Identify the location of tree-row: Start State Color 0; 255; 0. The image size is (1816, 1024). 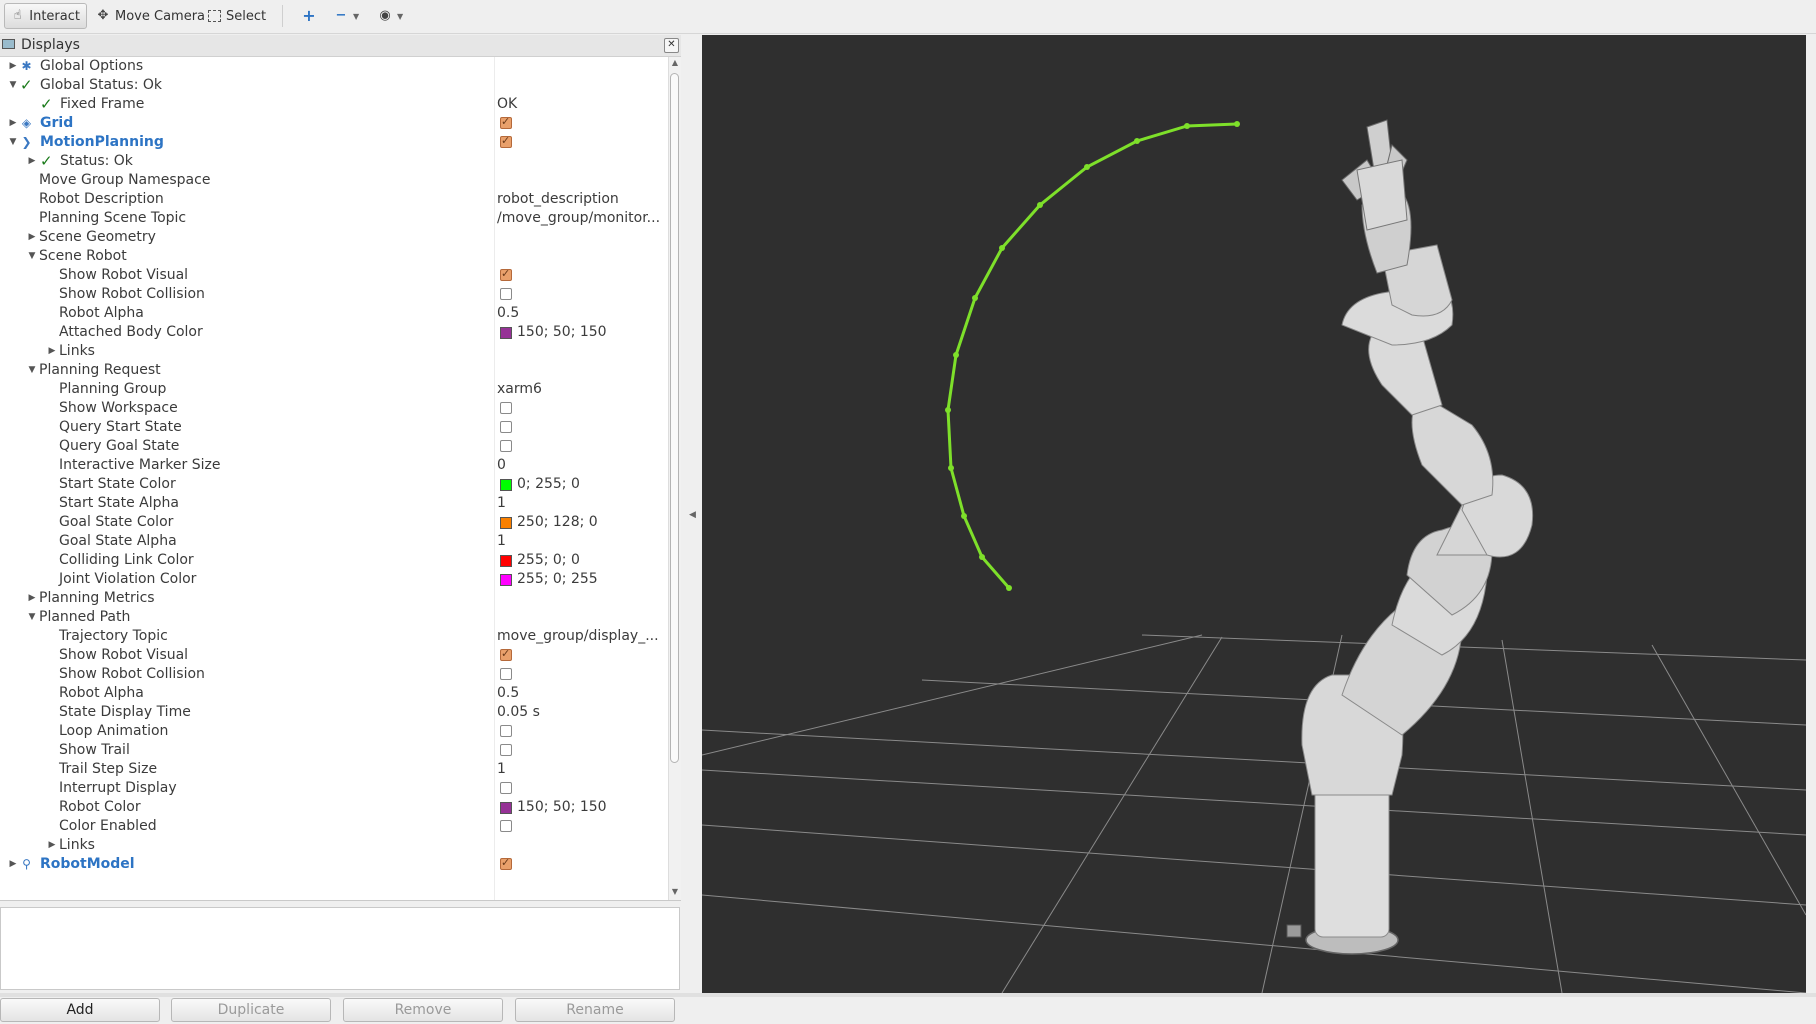
(334, 484).